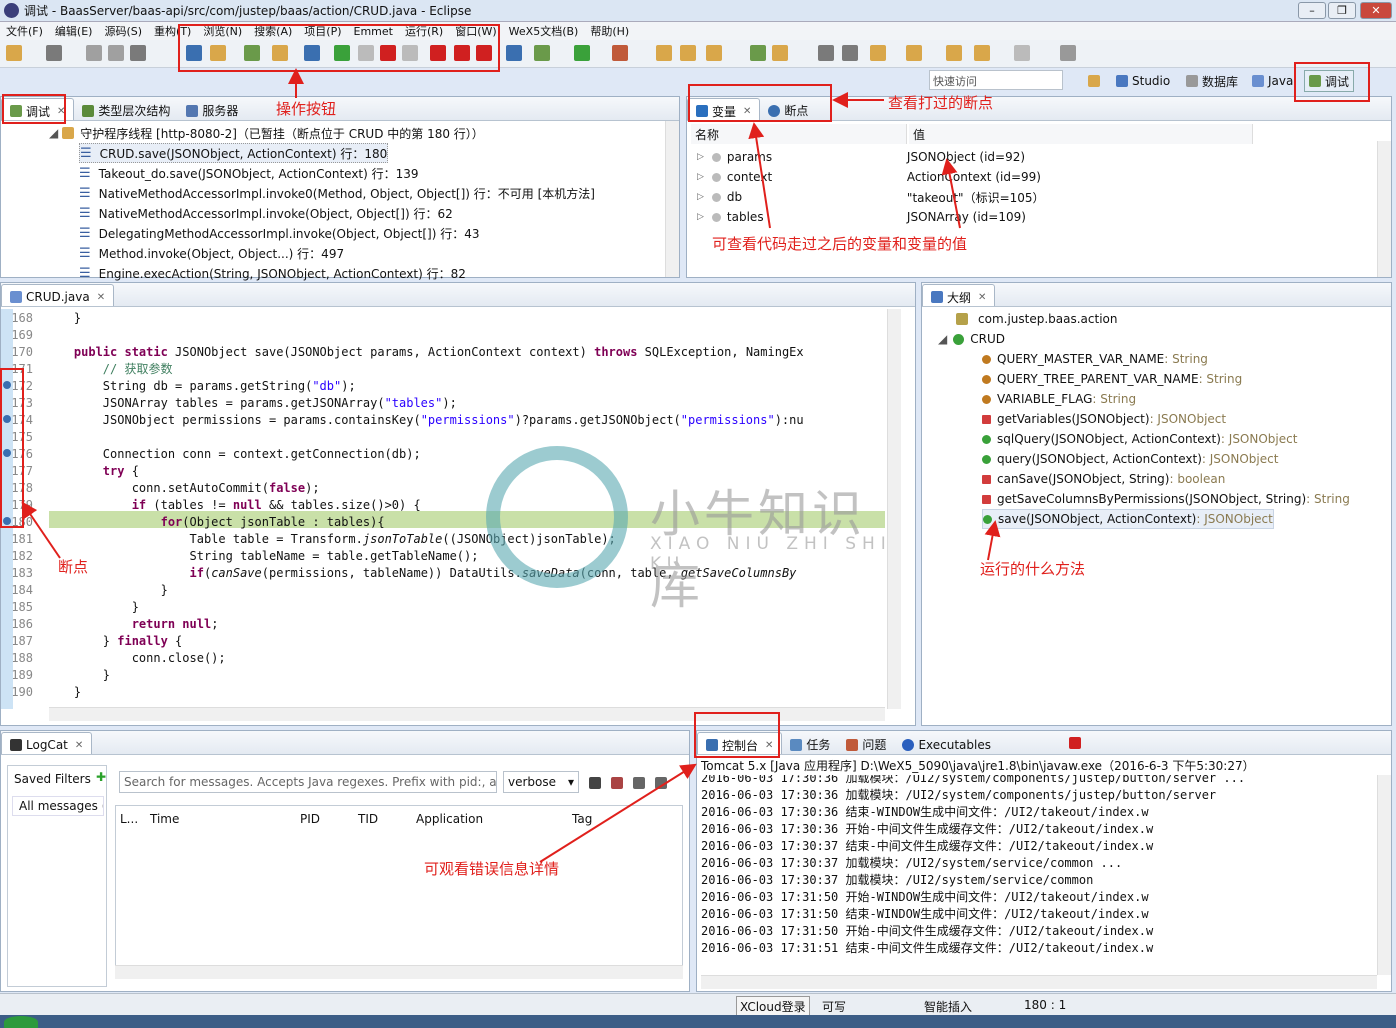 The height and width of the screenshot is (1028, 1396). Describe the element at coordinates (866, 743) in the screenshot. I see `tab-problems: 问题` at that location.